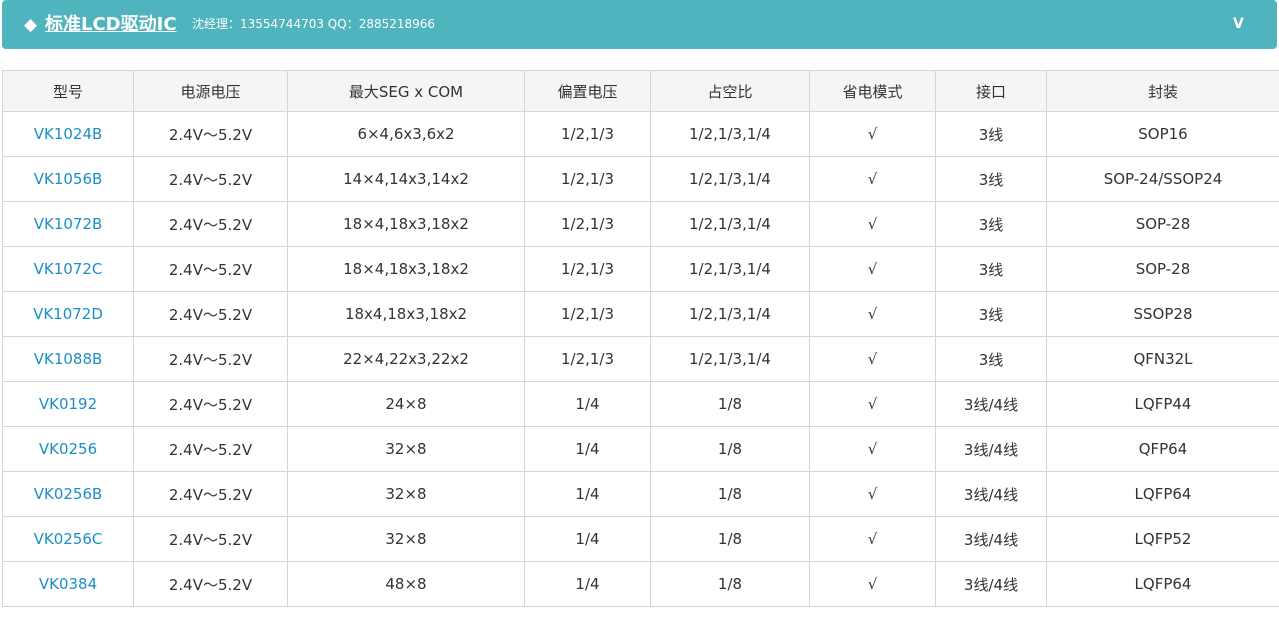  I want to click on column-header-model: 型号, so click(68, 91).